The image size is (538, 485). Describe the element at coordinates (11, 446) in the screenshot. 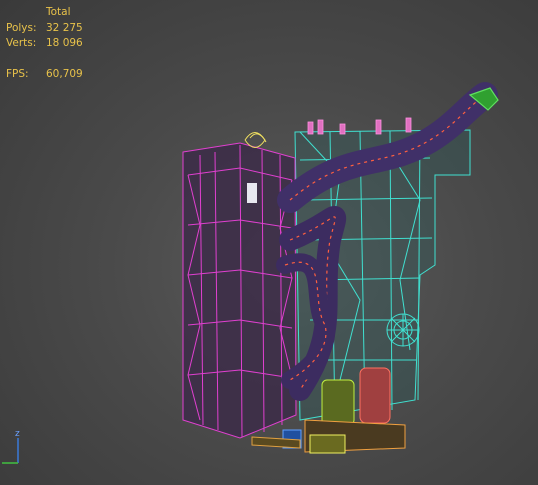

I see `axis-gizmo: z` at that location.